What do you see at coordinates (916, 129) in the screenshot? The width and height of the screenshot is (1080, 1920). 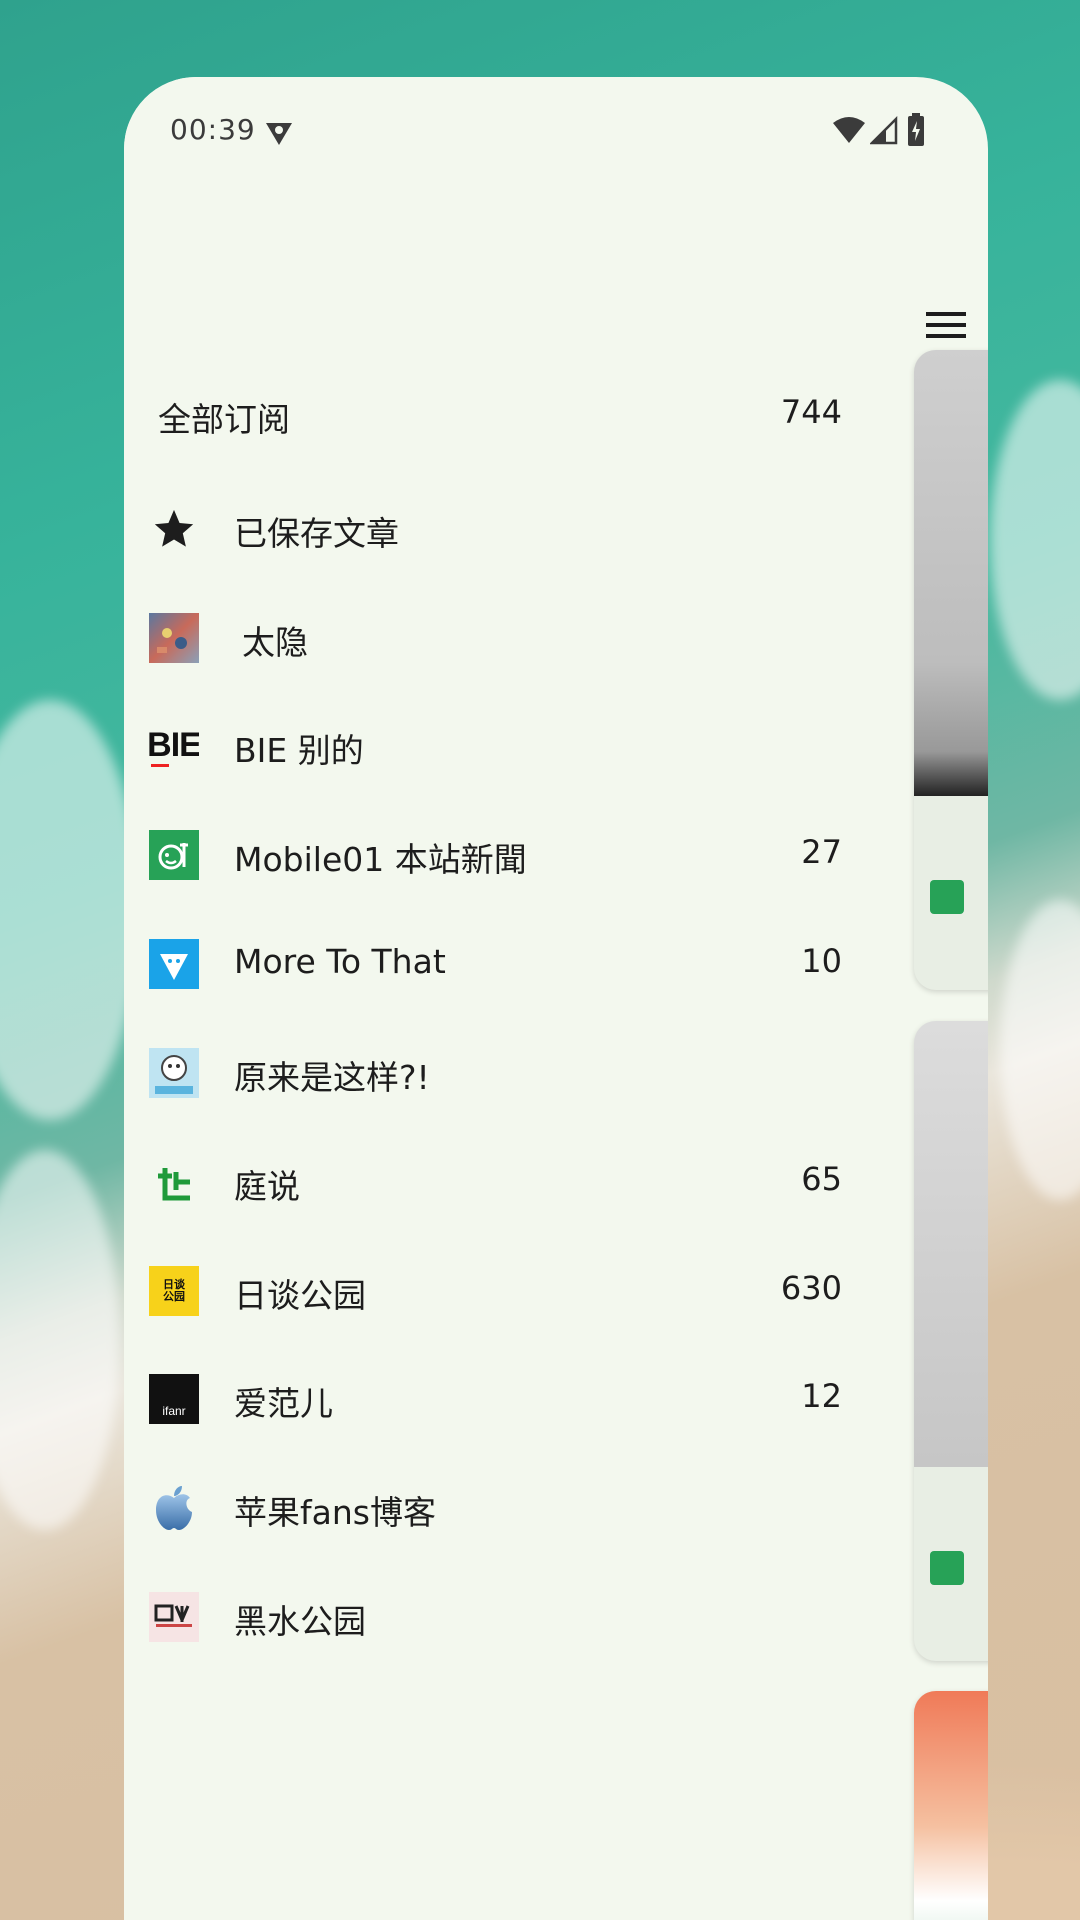 I see `battery-charging-icon` at bounding box center [916, 129].